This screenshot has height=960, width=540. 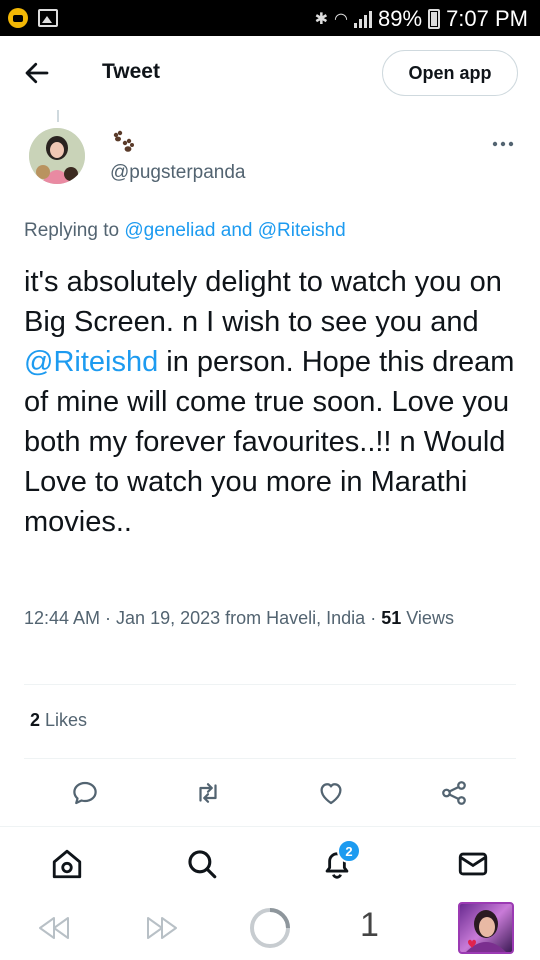 What do you see at coordinates (321, 19) in the screenshot?
I see `bluetooth-icon: ✱` at bounding box center [321, 19].